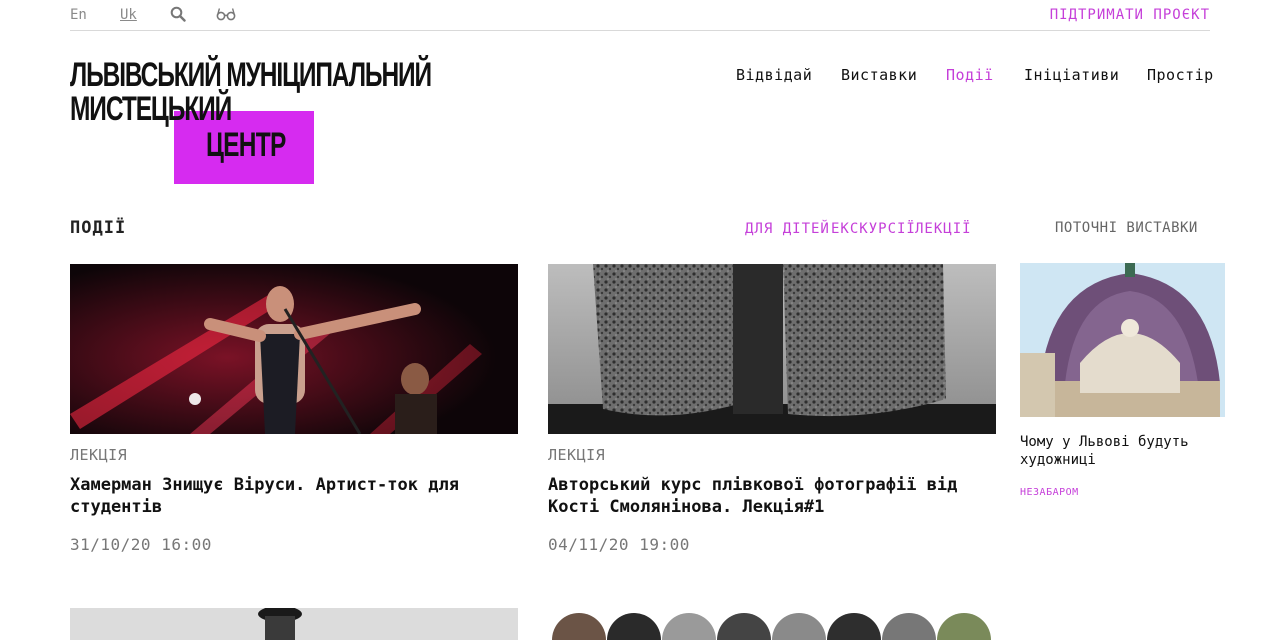 This screenshot has width=1280, height=640. I want to click on exhibition-image-lviv, so click(1122, 340).